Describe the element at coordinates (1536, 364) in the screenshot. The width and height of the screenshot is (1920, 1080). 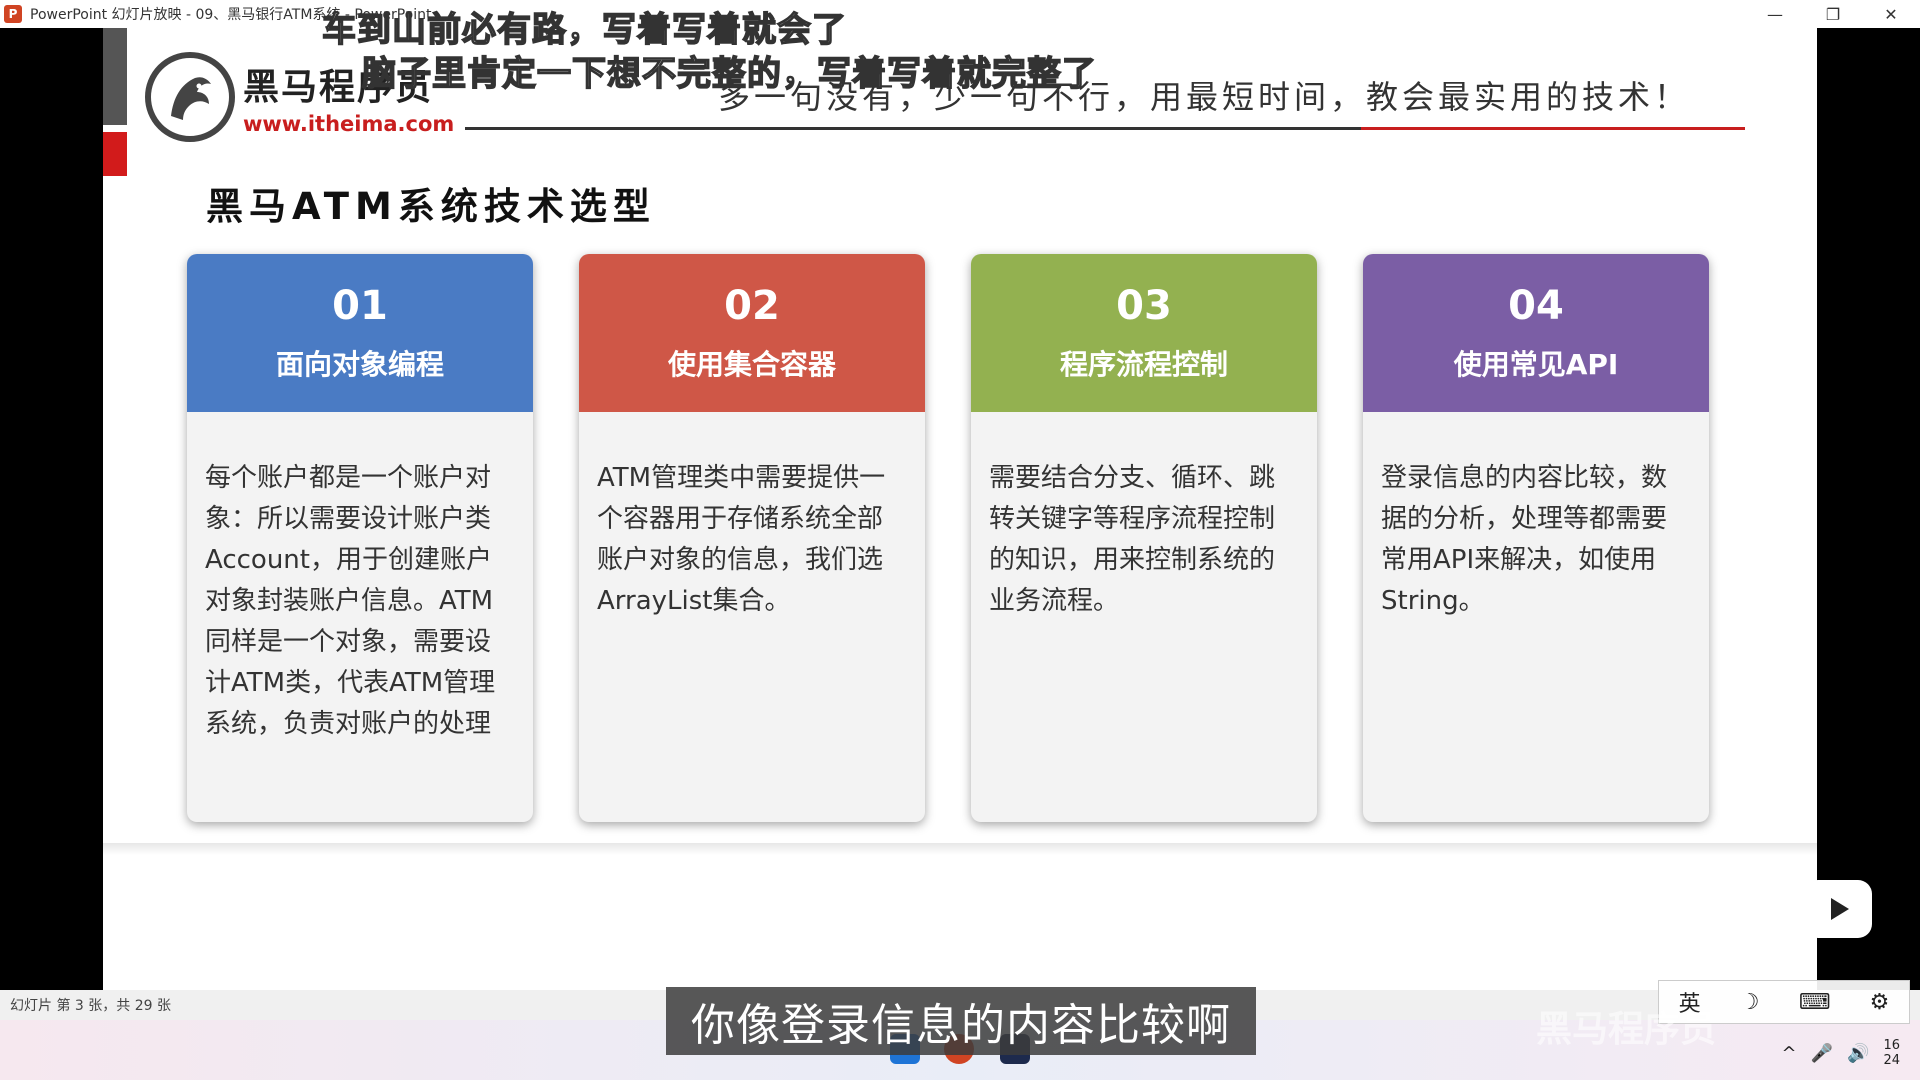
I see `card-label: 使用常见API` at that location.